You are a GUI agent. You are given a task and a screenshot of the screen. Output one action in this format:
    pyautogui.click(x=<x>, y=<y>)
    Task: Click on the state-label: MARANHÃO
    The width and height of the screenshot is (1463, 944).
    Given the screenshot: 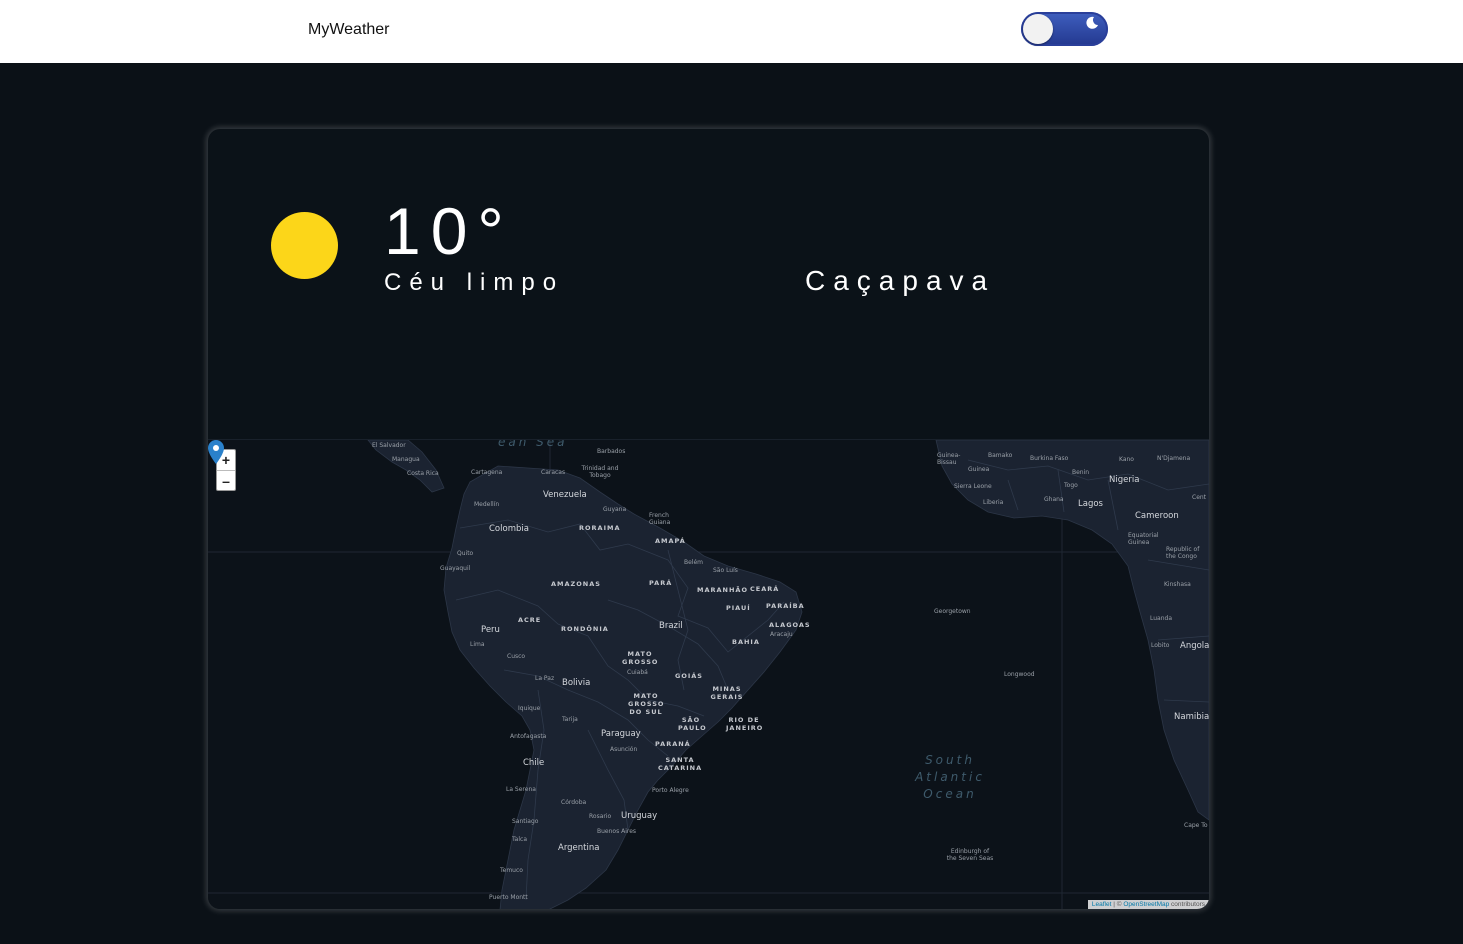 What is the action you would take?
    pyautogui.click(x=722, y=590)
    